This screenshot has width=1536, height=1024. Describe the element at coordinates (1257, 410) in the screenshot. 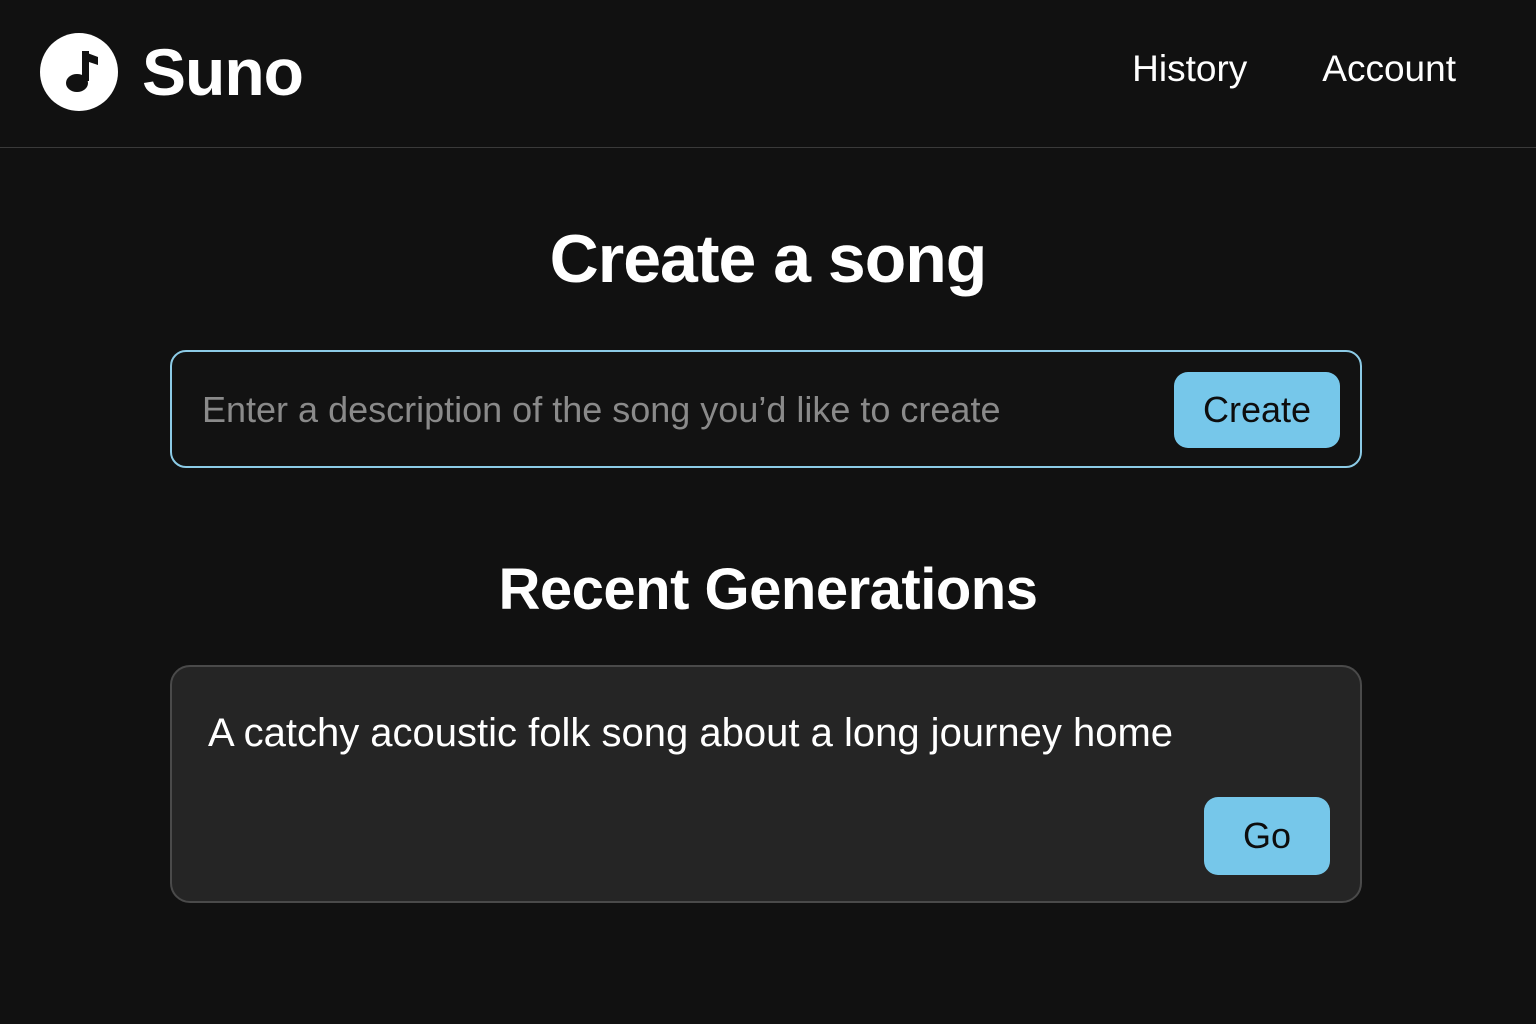

I see `create-button: Create` at that location.